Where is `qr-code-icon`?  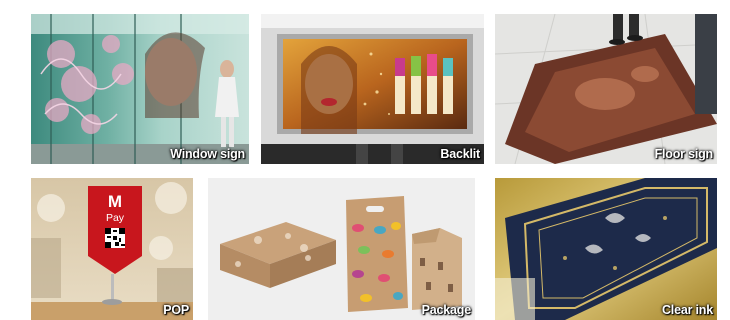
qr-code-icon is located at coordinates (115, 238).